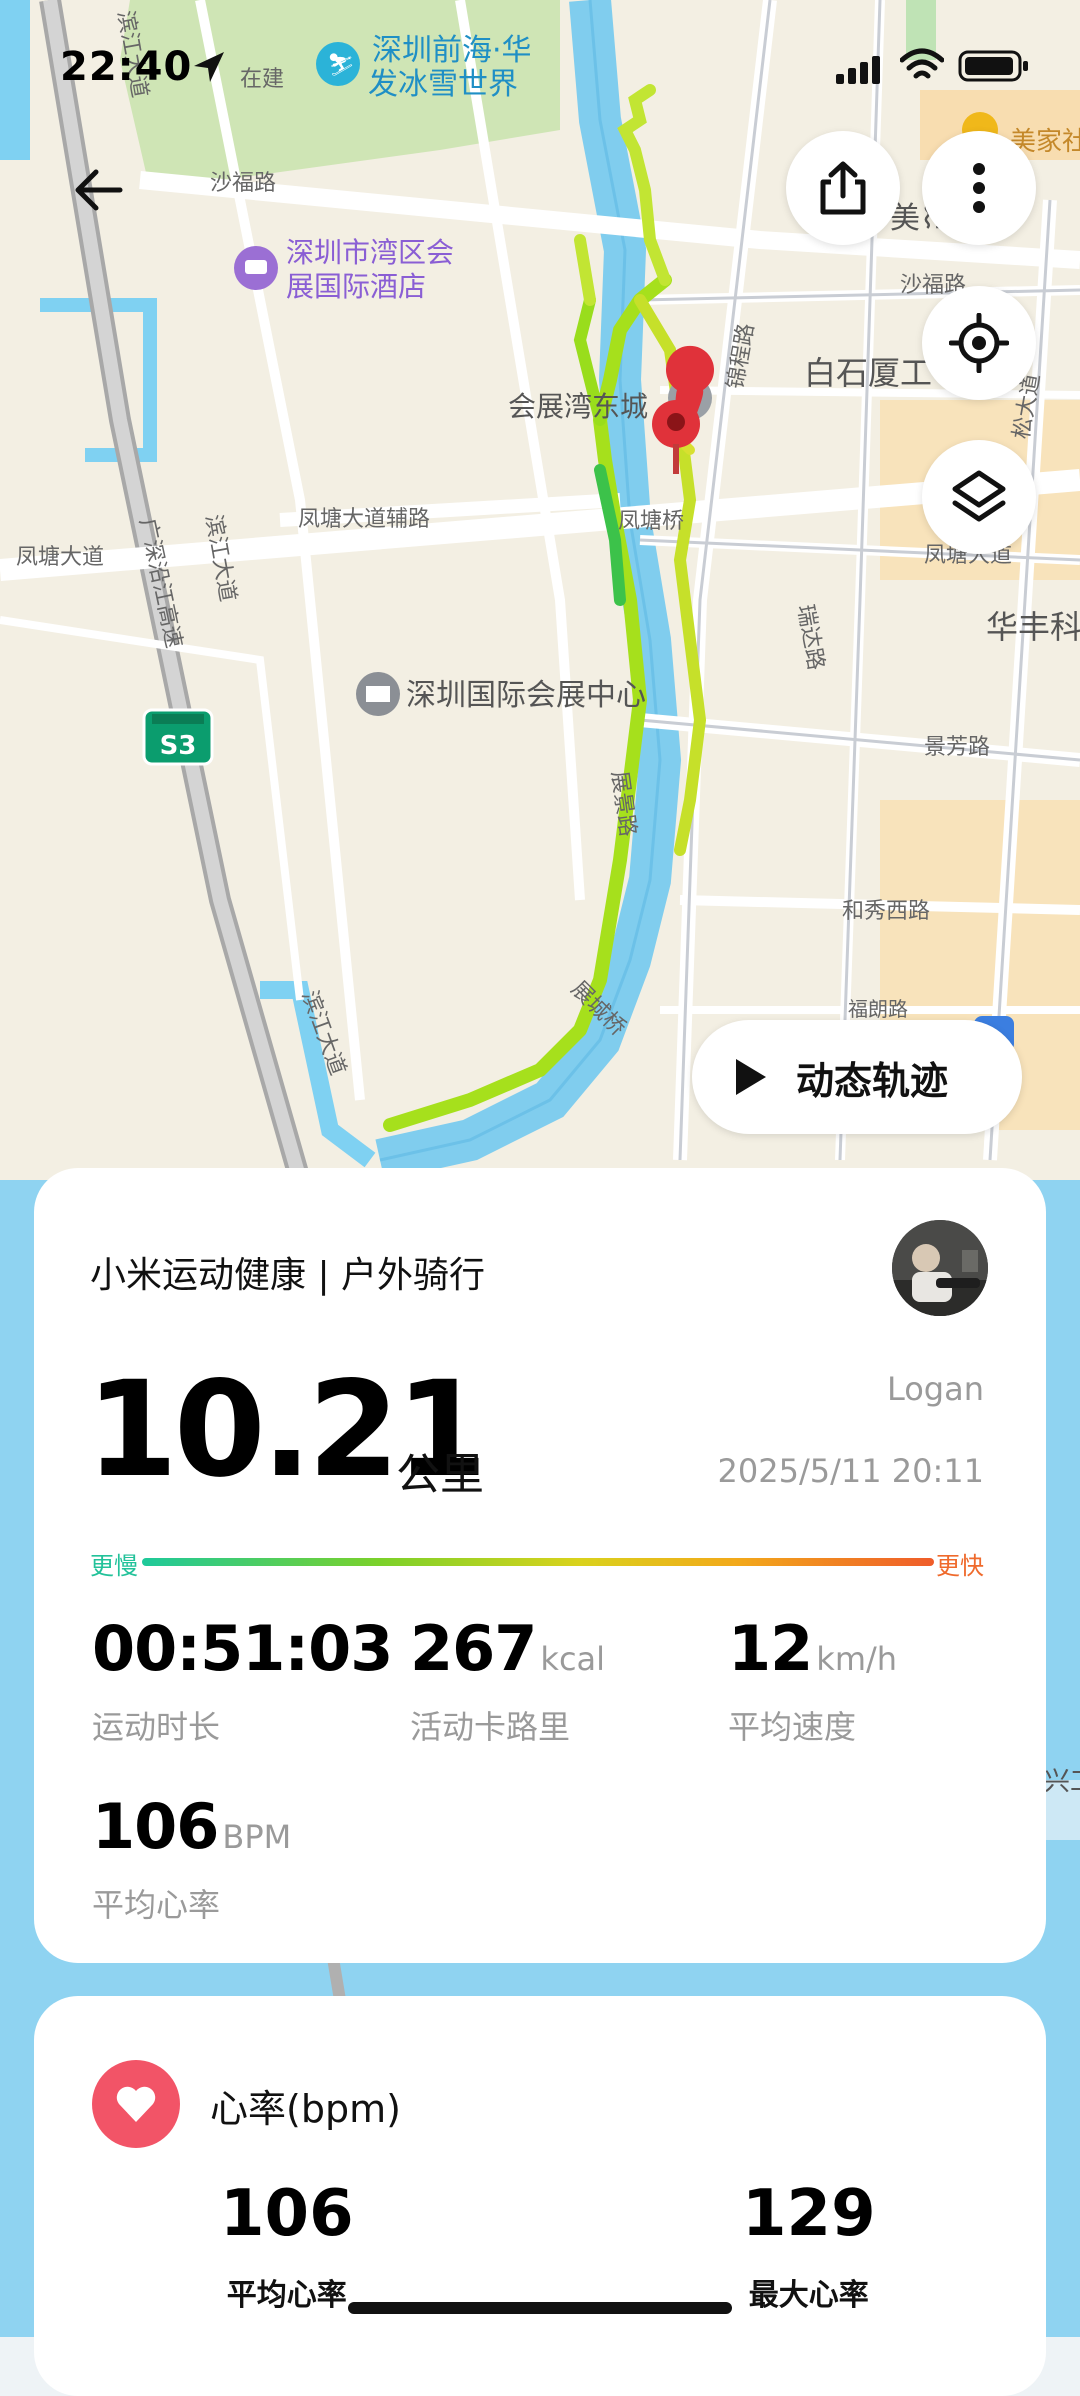  What do you see at coordinates (286, 2295) in the screenshot?
I see `heart-rate-avg-label: 平均心率` at bounding box center [286, 2295].